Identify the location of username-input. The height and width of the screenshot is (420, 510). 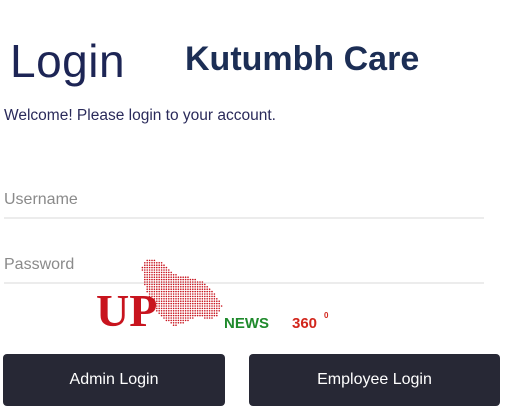
(244, 201).